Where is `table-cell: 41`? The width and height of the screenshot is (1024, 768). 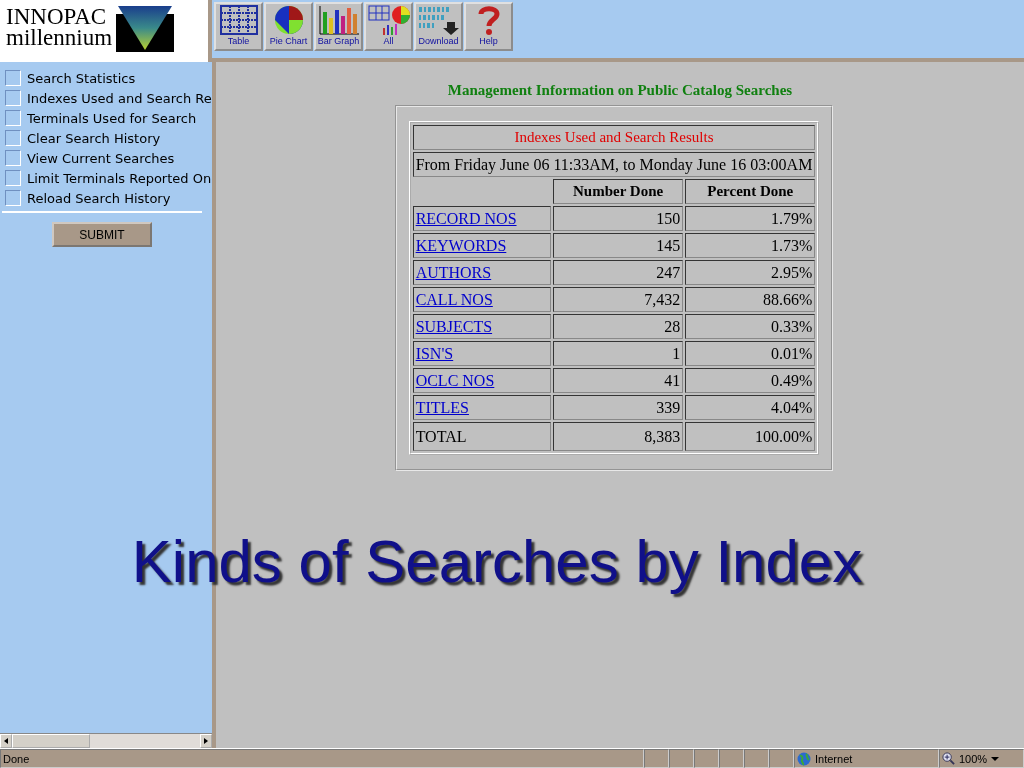 table-cell: 41 is located at coordinates (618, 380).